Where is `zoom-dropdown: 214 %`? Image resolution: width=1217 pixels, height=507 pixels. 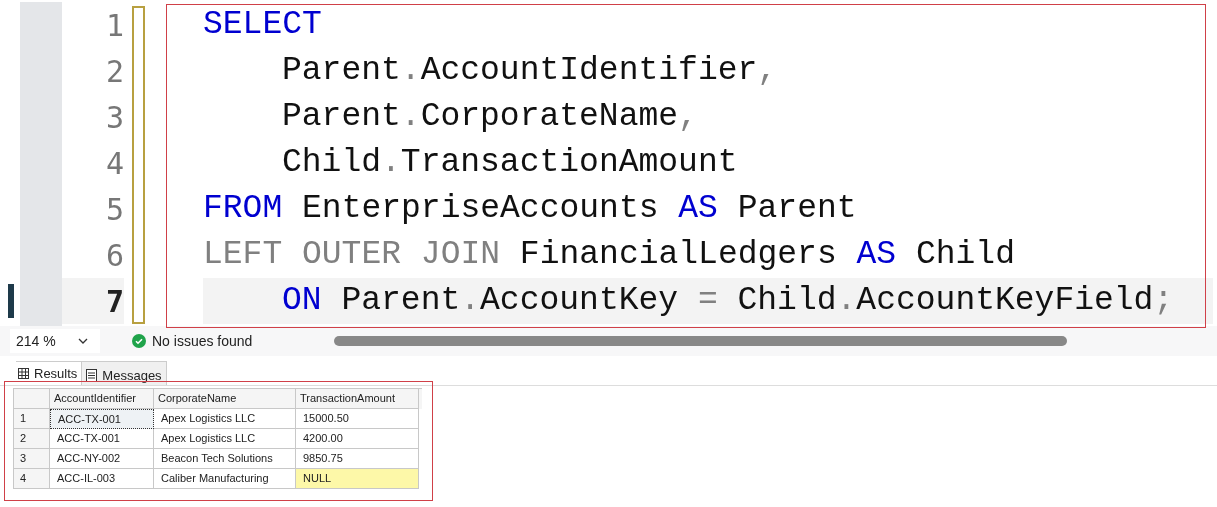
zoom-dropdown: 214 % is located at coordinates (55, 341).